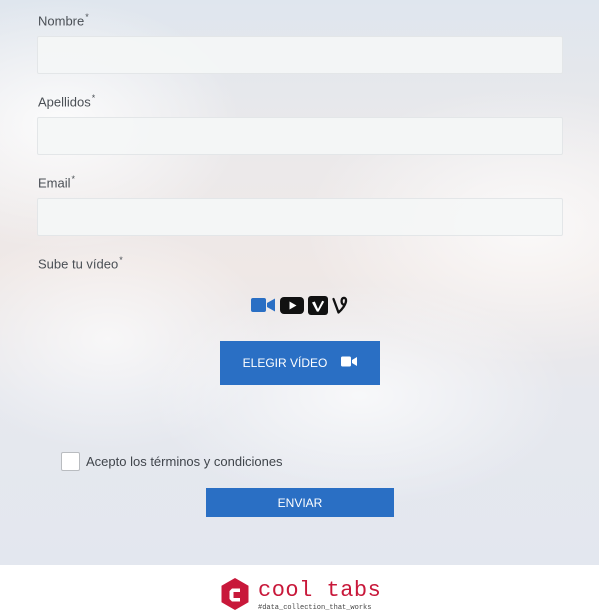 This screenshot has width=599, height=616. I want to click on youtube-icon, so click(292, 305).